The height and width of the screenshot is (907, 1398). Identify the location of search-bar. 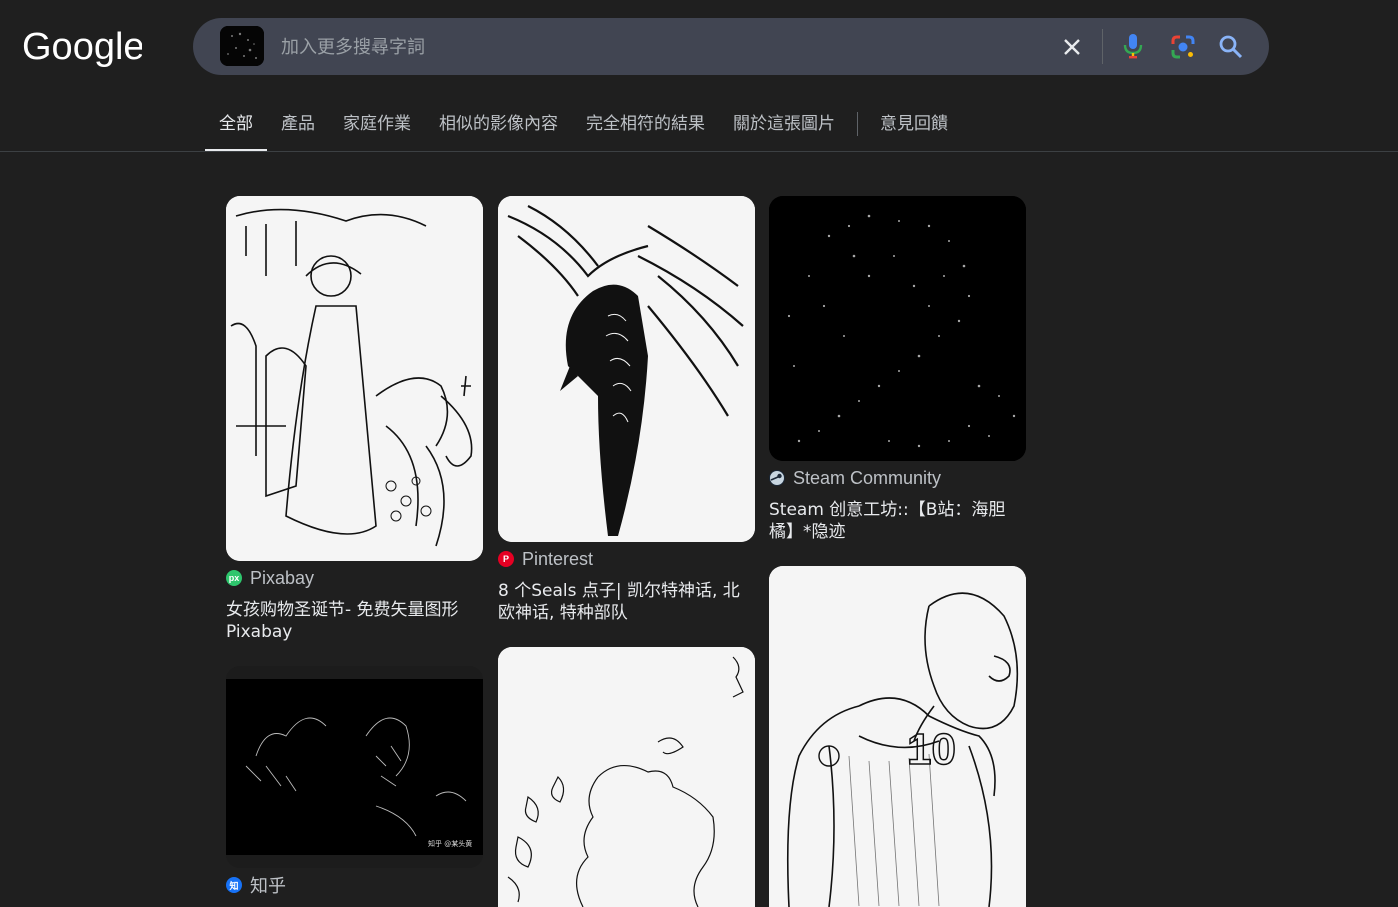
(731, 46).